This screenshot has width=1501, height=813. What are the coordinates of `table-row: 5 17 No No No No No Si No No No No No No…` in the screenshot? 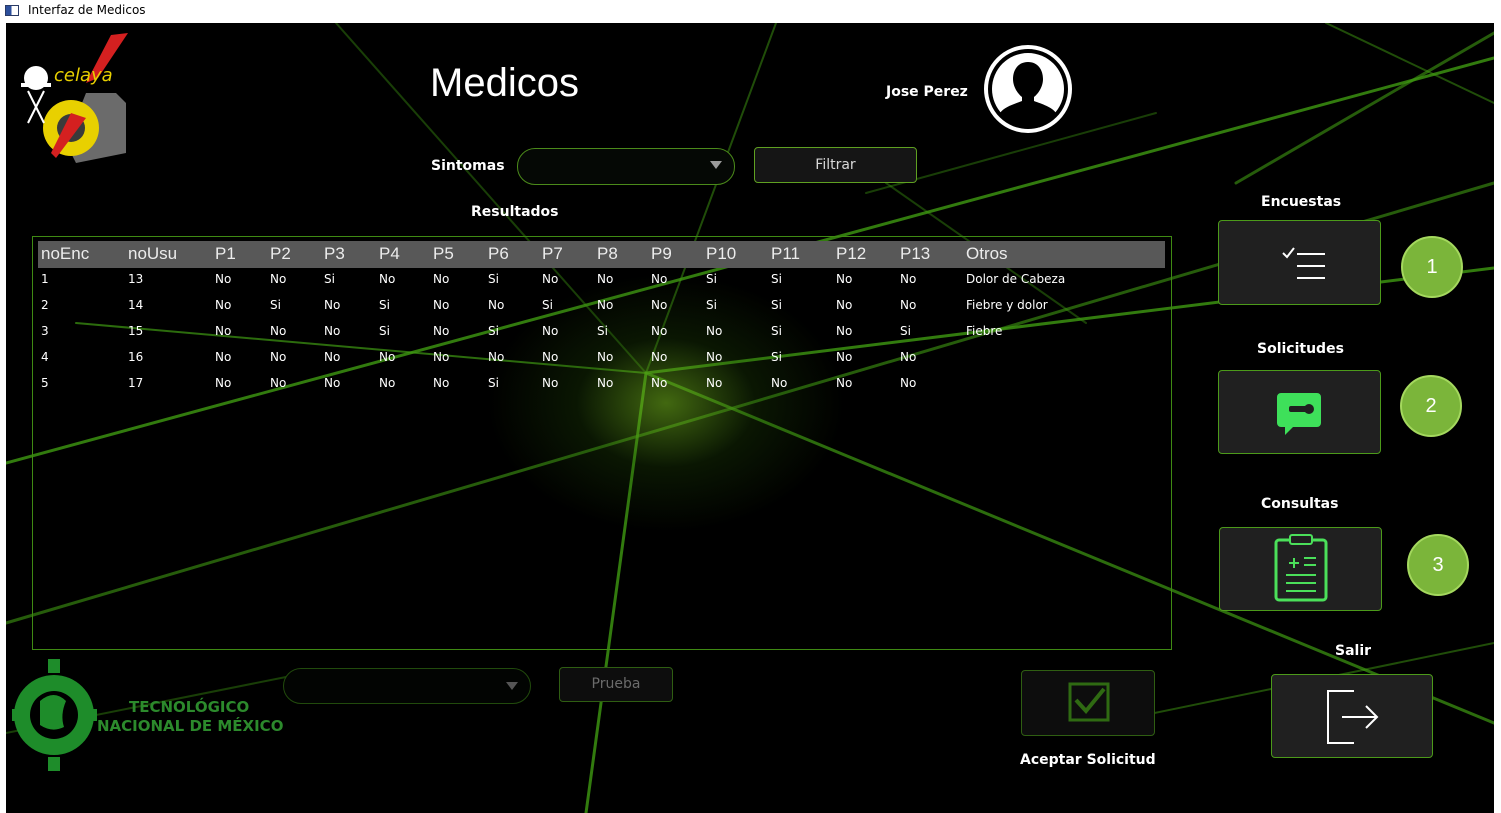 It's located at (601, 385).